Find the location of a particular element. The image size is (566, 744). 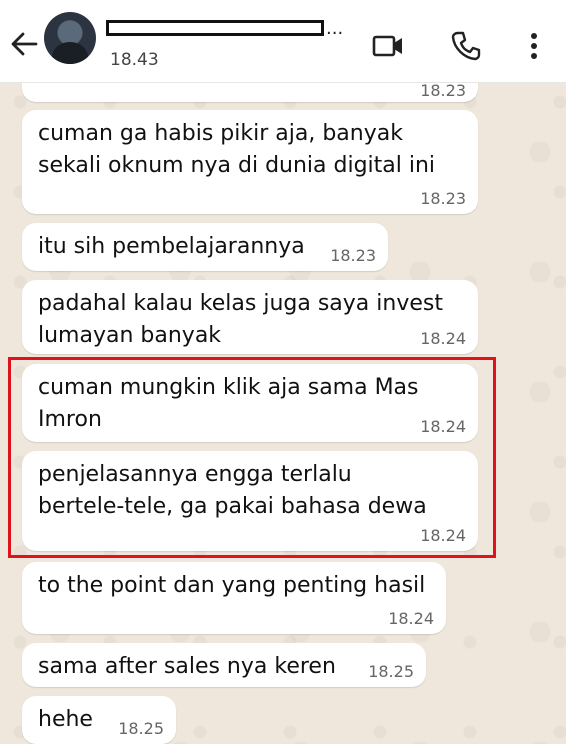

message-text: itu sih pembelajarannya is located at coordinates (171, 246).